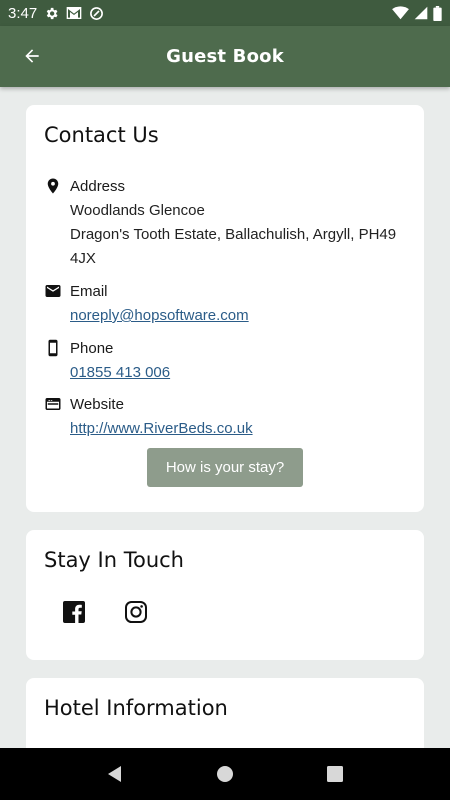 Image resolution: width=450 pixels, height=800 pixels. What do you see at coordinates (52, 13) in the screenshot?
I see `gear-icon` at bounding box center [52, 13].